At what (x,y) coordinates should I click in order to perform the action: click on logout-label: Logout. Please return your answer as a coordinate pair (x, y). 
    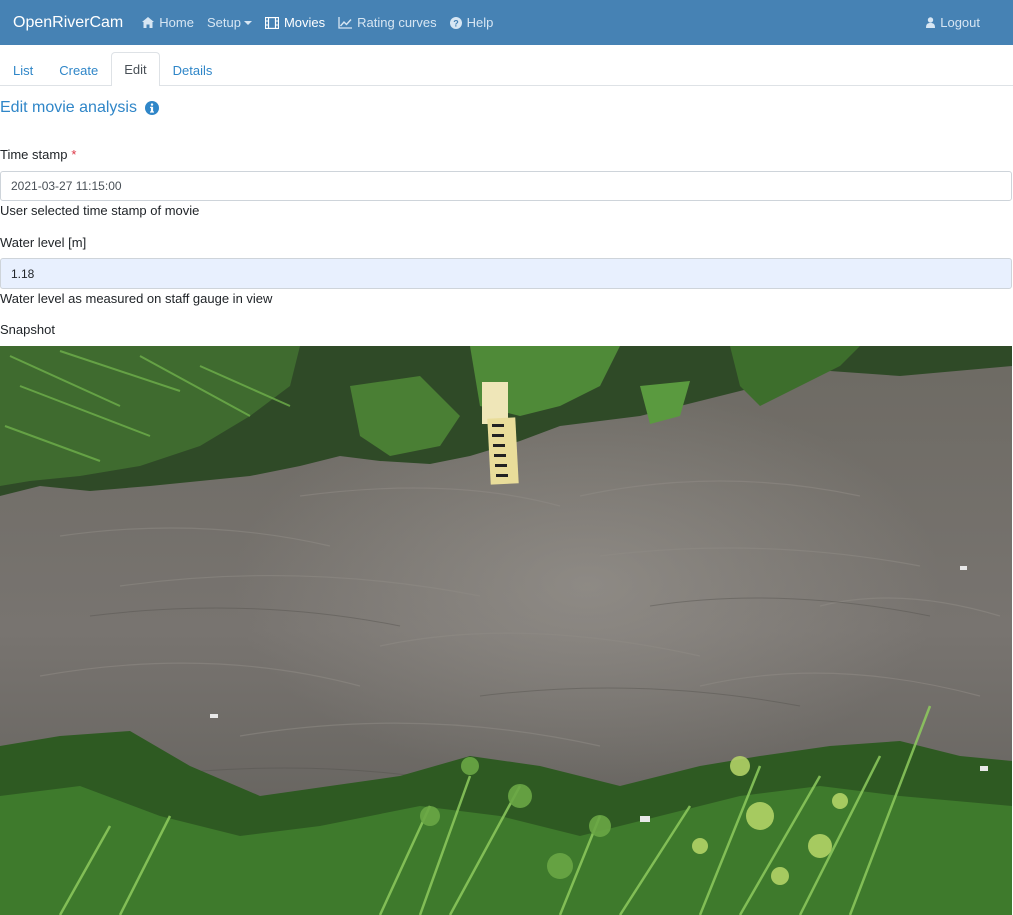
    Looking at the image, I should click on (960, 22).